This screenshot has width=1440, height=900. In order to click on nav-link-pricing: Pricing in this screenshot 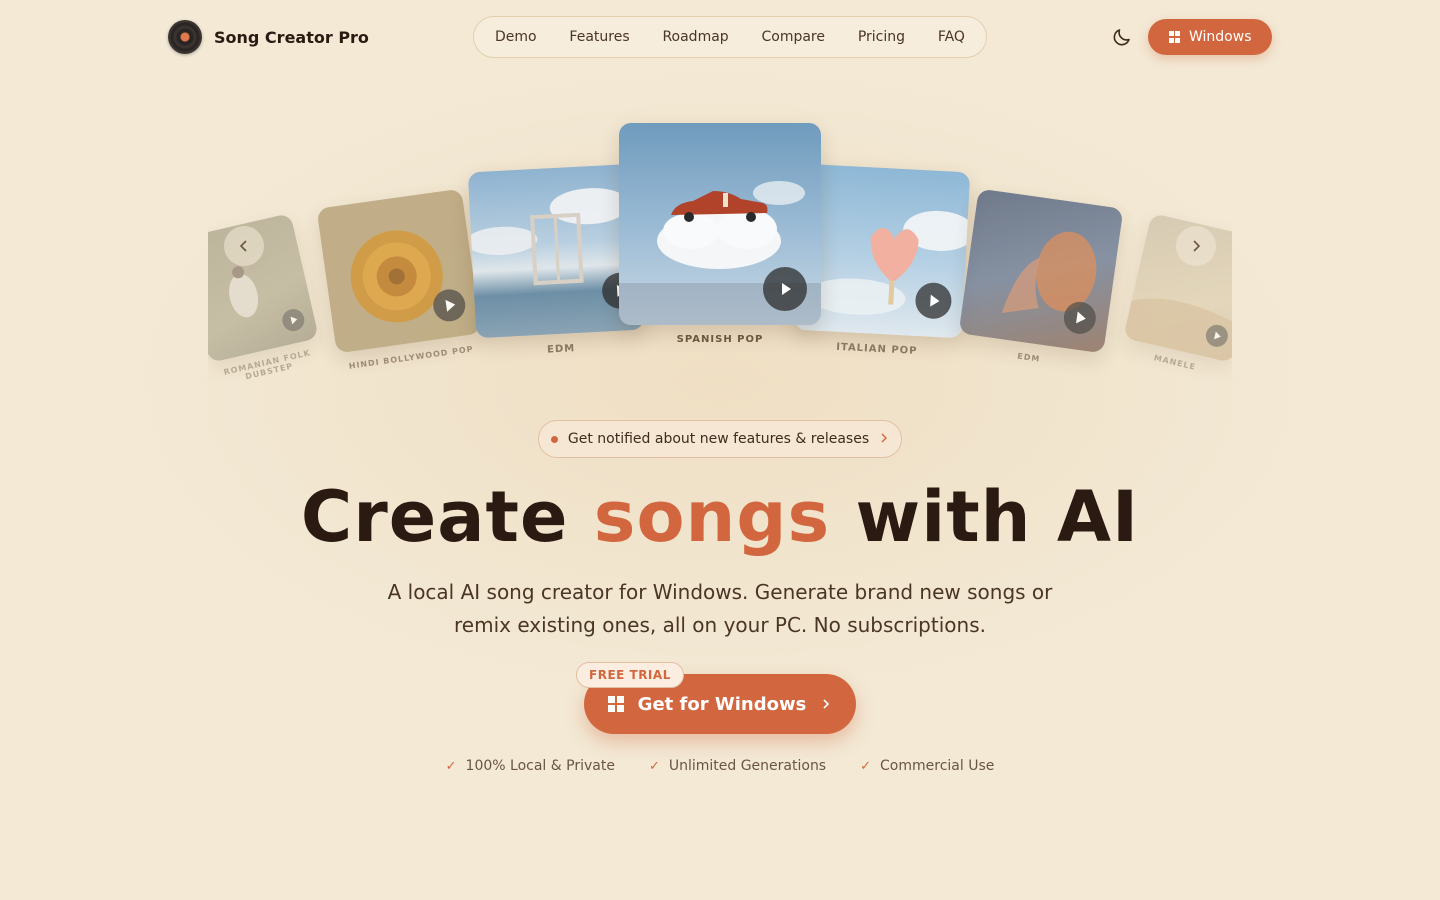, I will do `click(881, 37)`.